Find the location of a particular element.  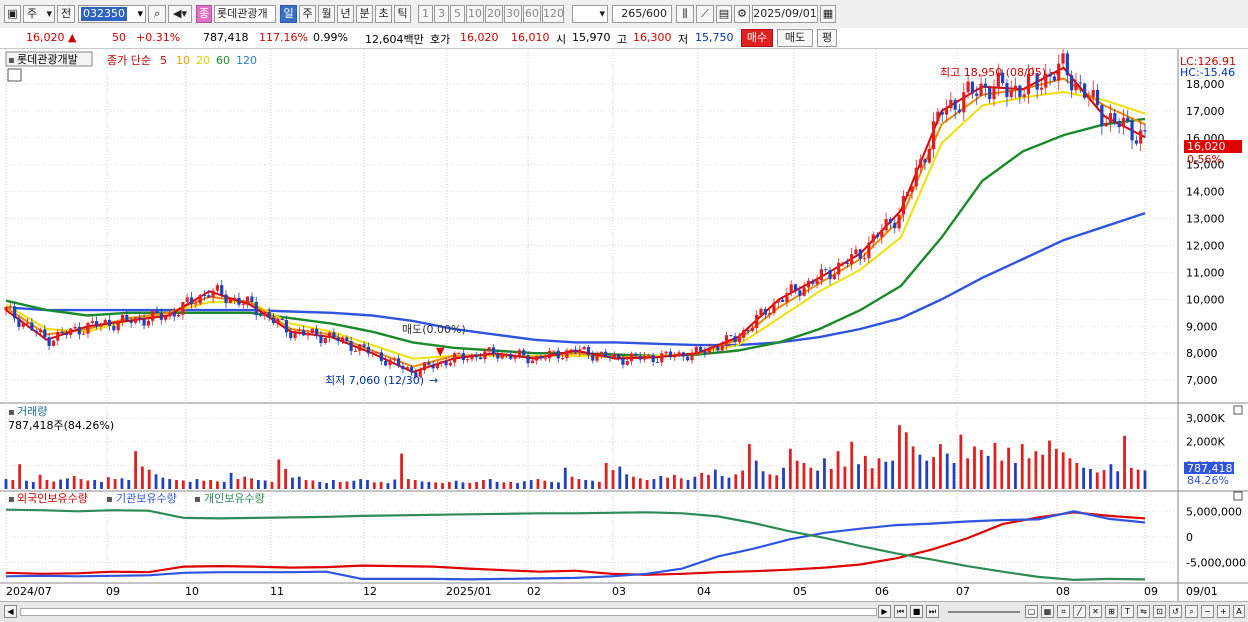

scope-button: 전 is located at coordinates (66, 14).